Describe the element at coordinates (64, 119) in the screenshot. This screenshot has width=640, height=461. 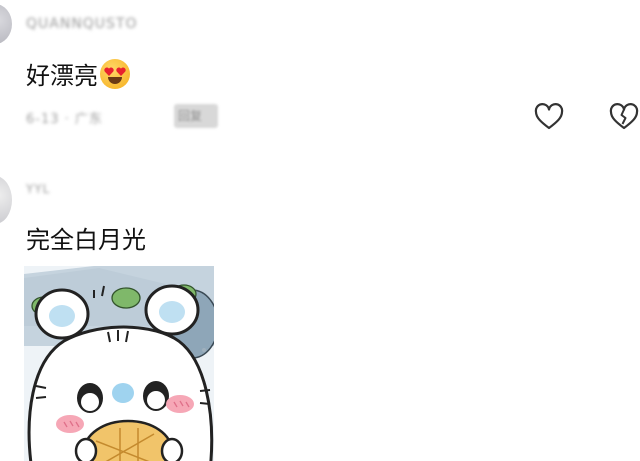
I see `comment-meta: 6-13 · 广东` at that location.